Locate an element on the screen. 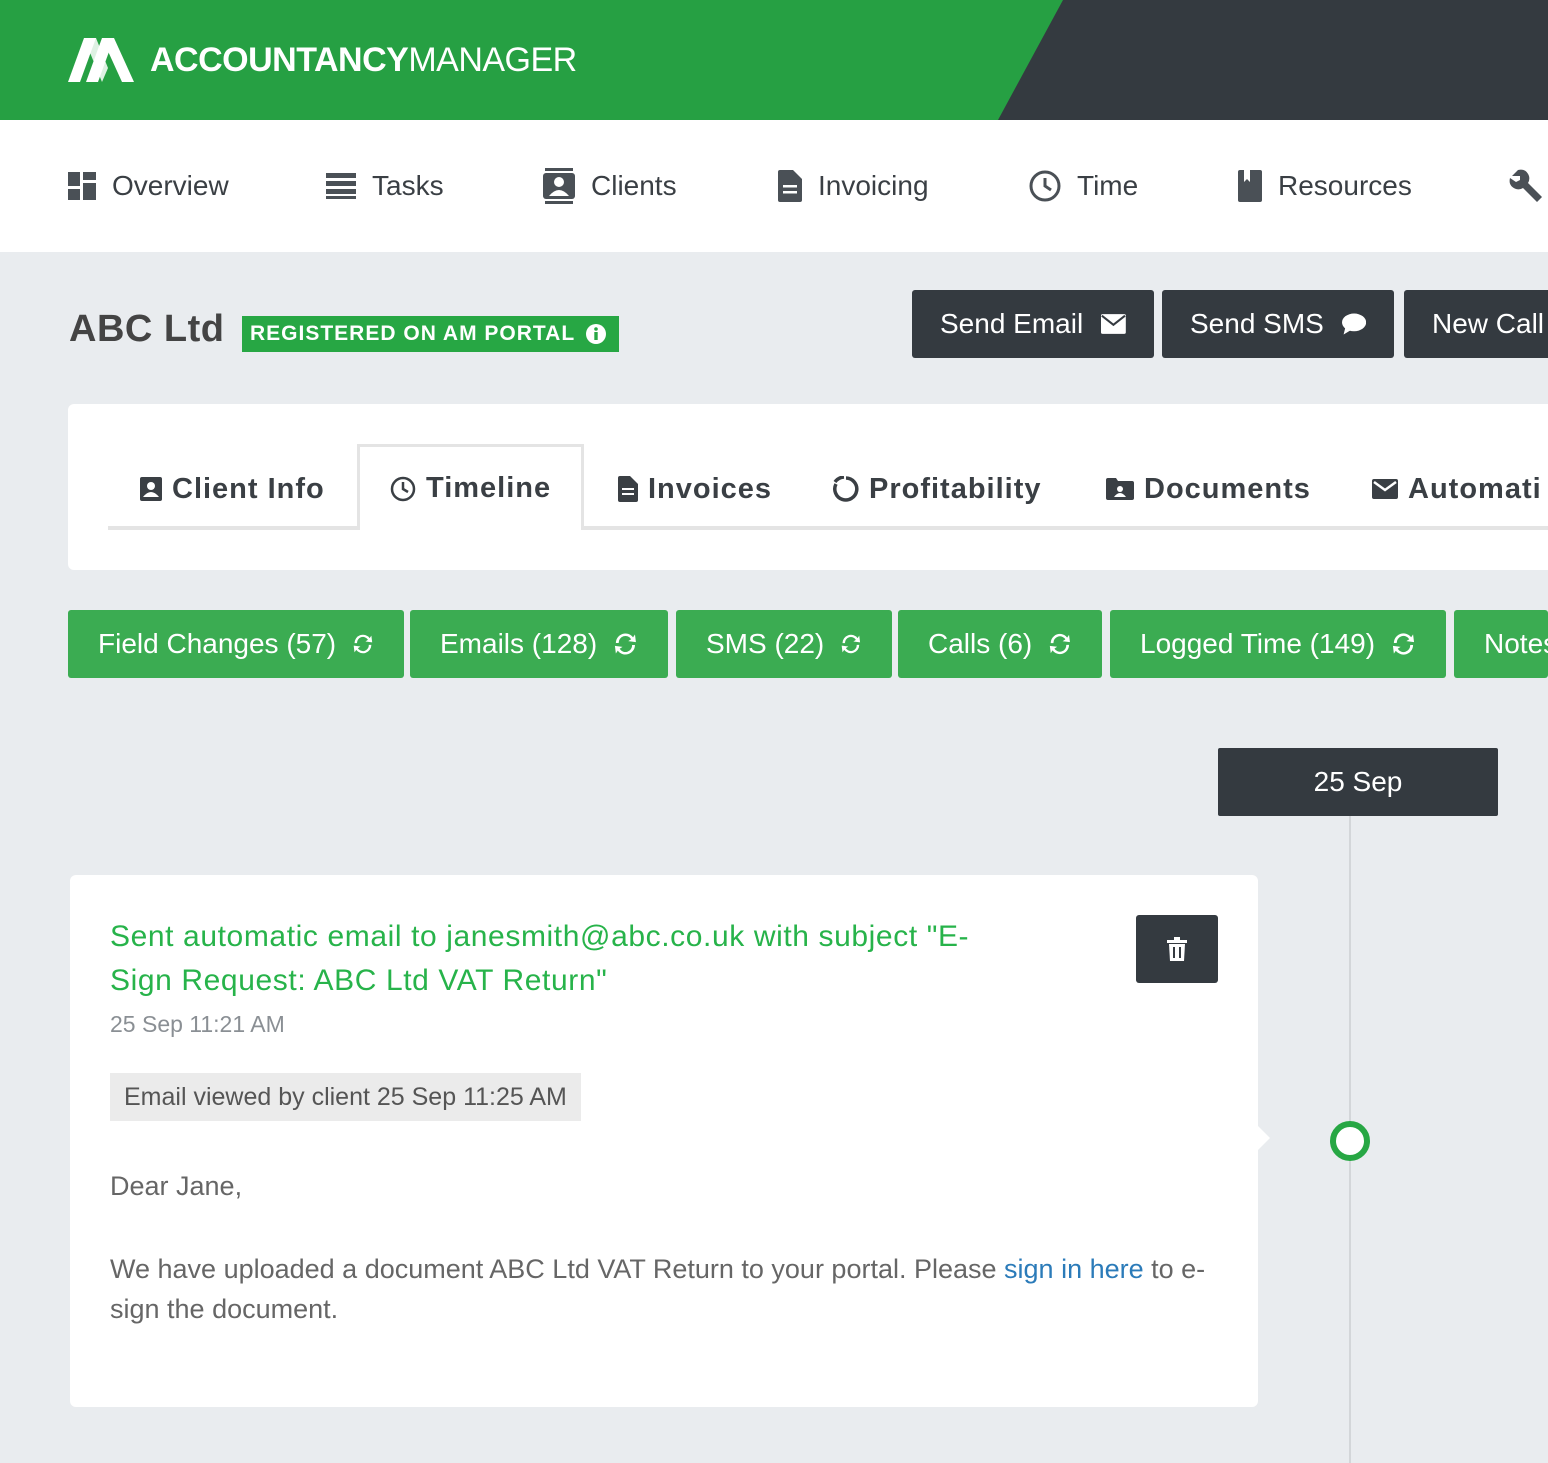  nav-label: Clients is located at coordinates (634, 185).